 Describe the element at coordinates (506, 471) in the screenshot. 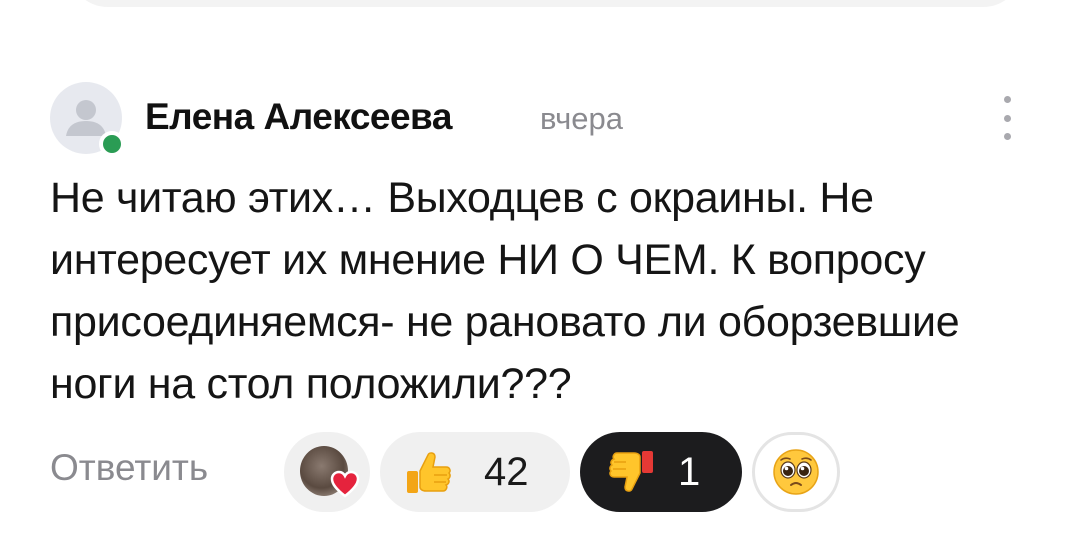

I see `like-count: 42` at that location.